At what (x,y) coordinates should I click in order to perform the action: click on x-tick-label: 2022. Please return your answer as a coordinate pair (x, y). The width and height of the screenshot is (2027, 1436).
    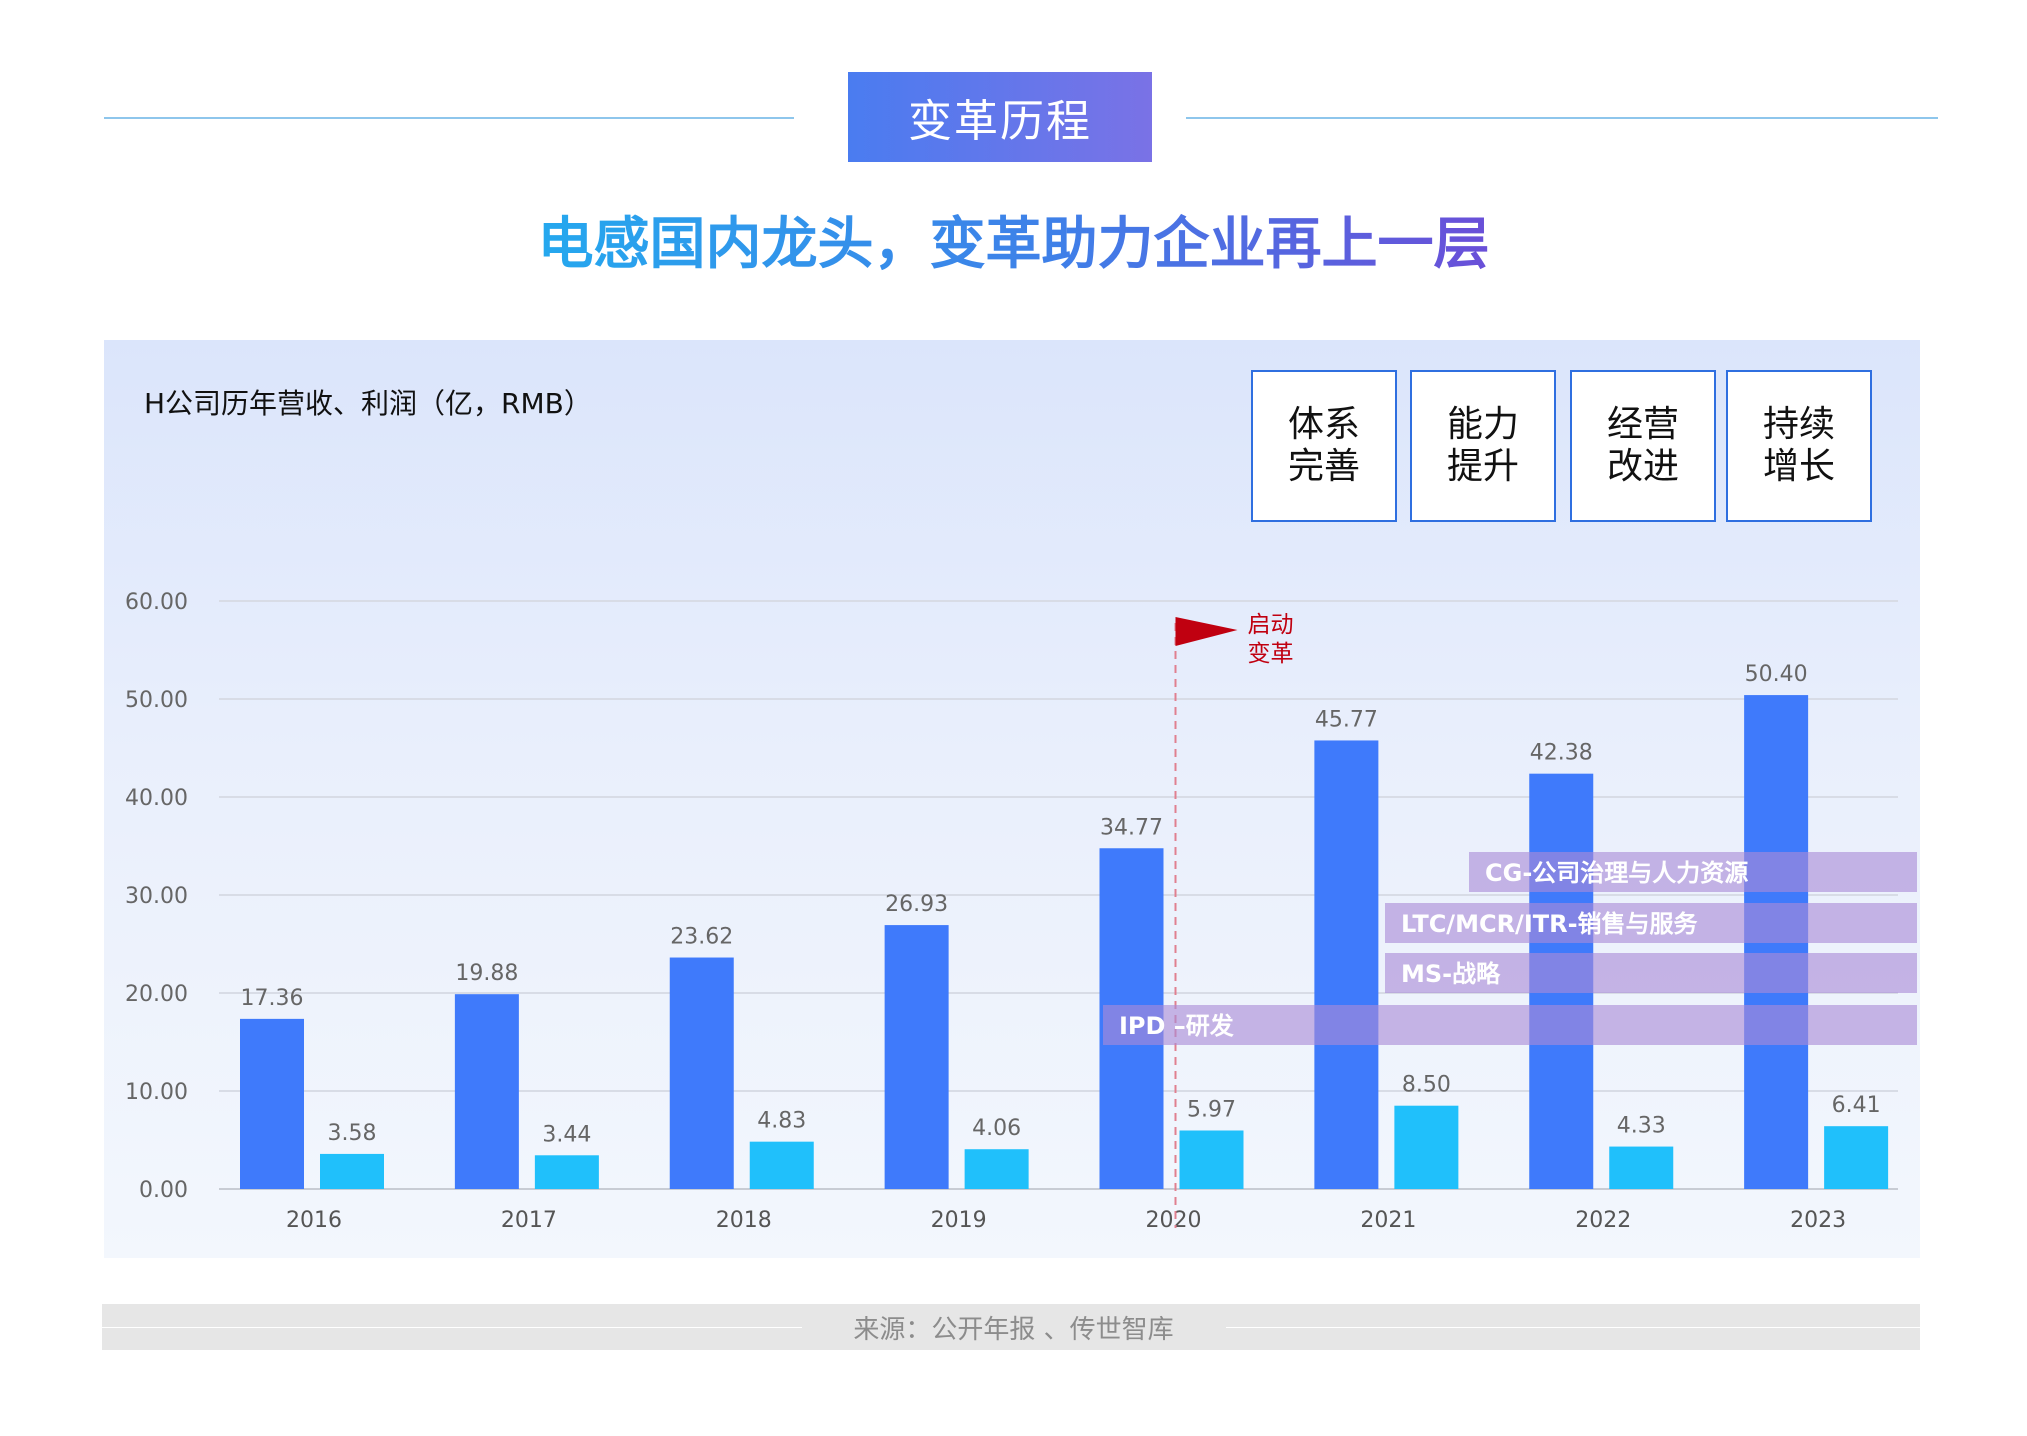
    Looking at the image, I should click on (1603, 1220).